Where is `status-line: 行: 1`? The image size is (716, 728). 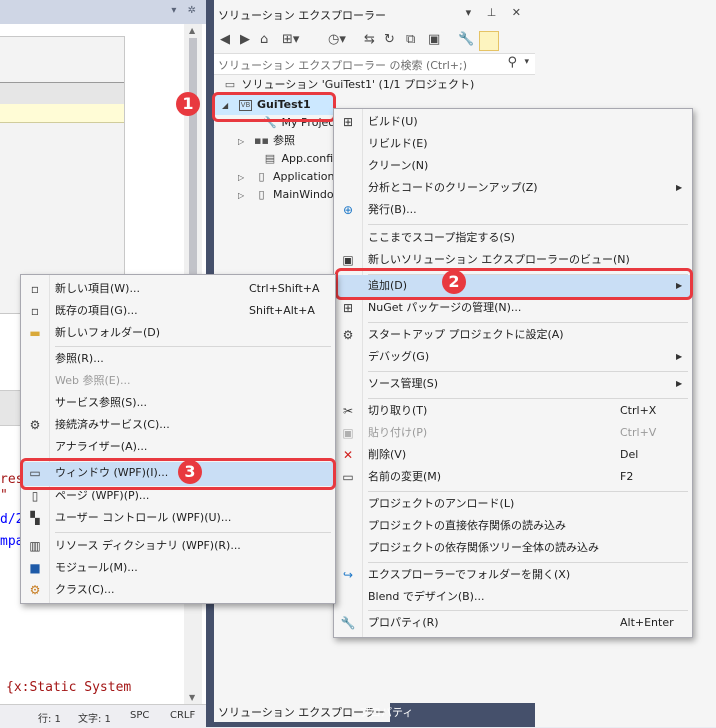 status-line: 行: 1 is located at coordinates (49, 719).